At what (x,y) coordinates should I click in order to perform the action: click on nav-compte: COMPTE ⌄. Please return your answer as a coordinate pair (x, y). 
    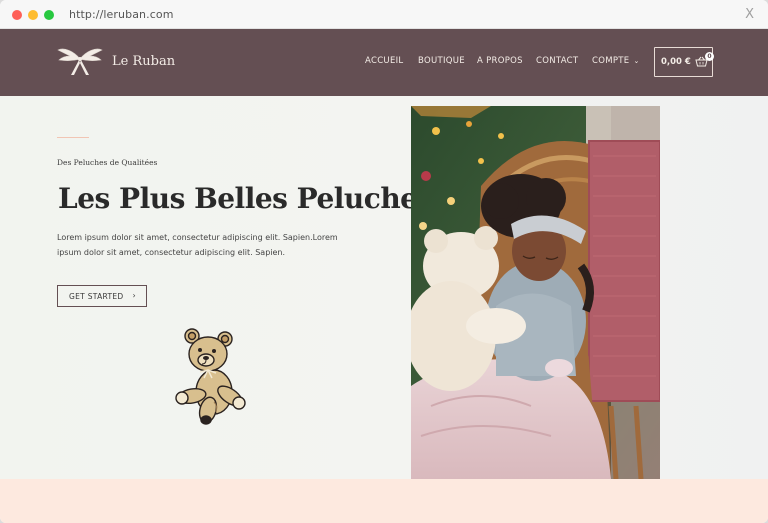
    Looking at the image, I should click on (616, 61).